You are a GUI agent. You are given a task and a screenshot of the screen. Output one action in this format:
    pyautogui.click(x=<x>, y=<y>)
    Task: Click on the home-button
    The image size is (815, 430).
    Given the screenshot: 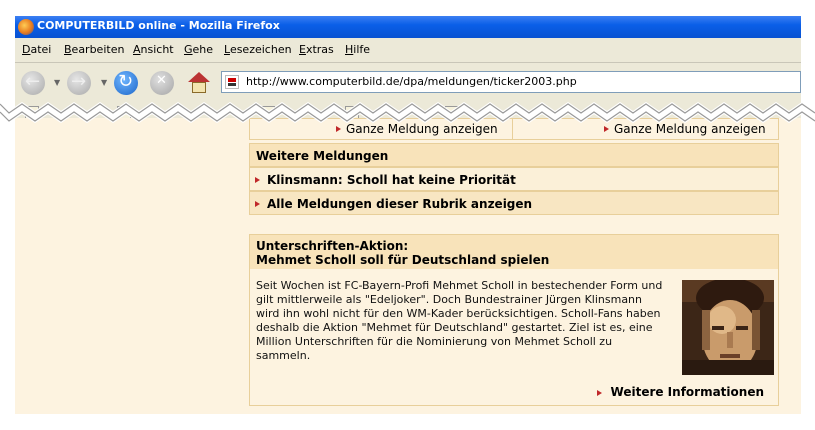 What is the action you would take?
    pyautogui.click(x=199, y=83)
    